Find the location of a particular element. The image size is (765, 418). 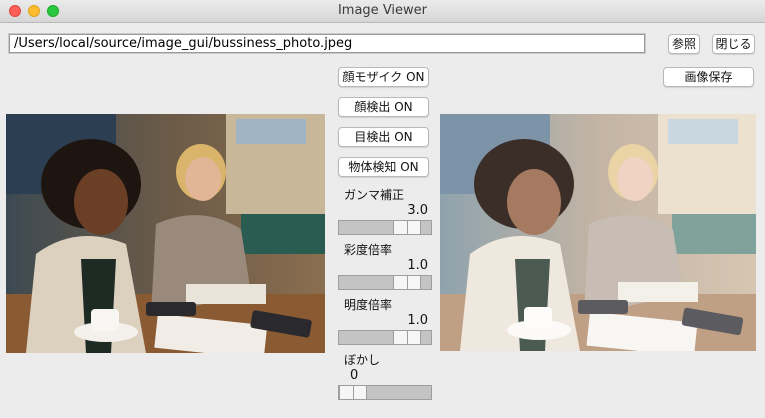

brightness-label: 明度倍率 is located at coordinates (368, 305).